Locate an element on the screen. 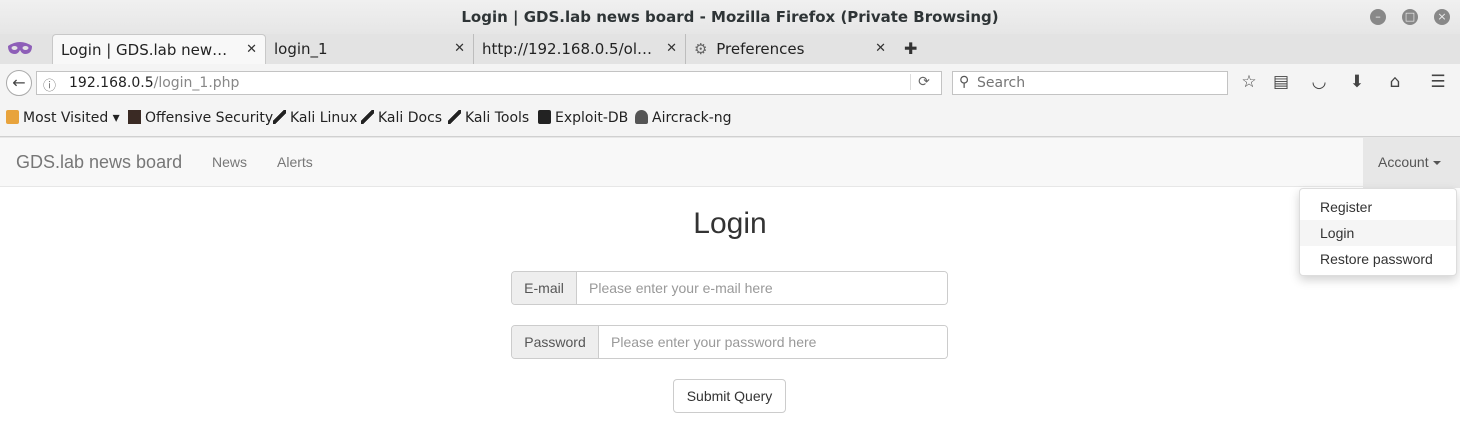  bookmark-aircrack-ng: Aircrack-ng is located at coordinates (683, 118).